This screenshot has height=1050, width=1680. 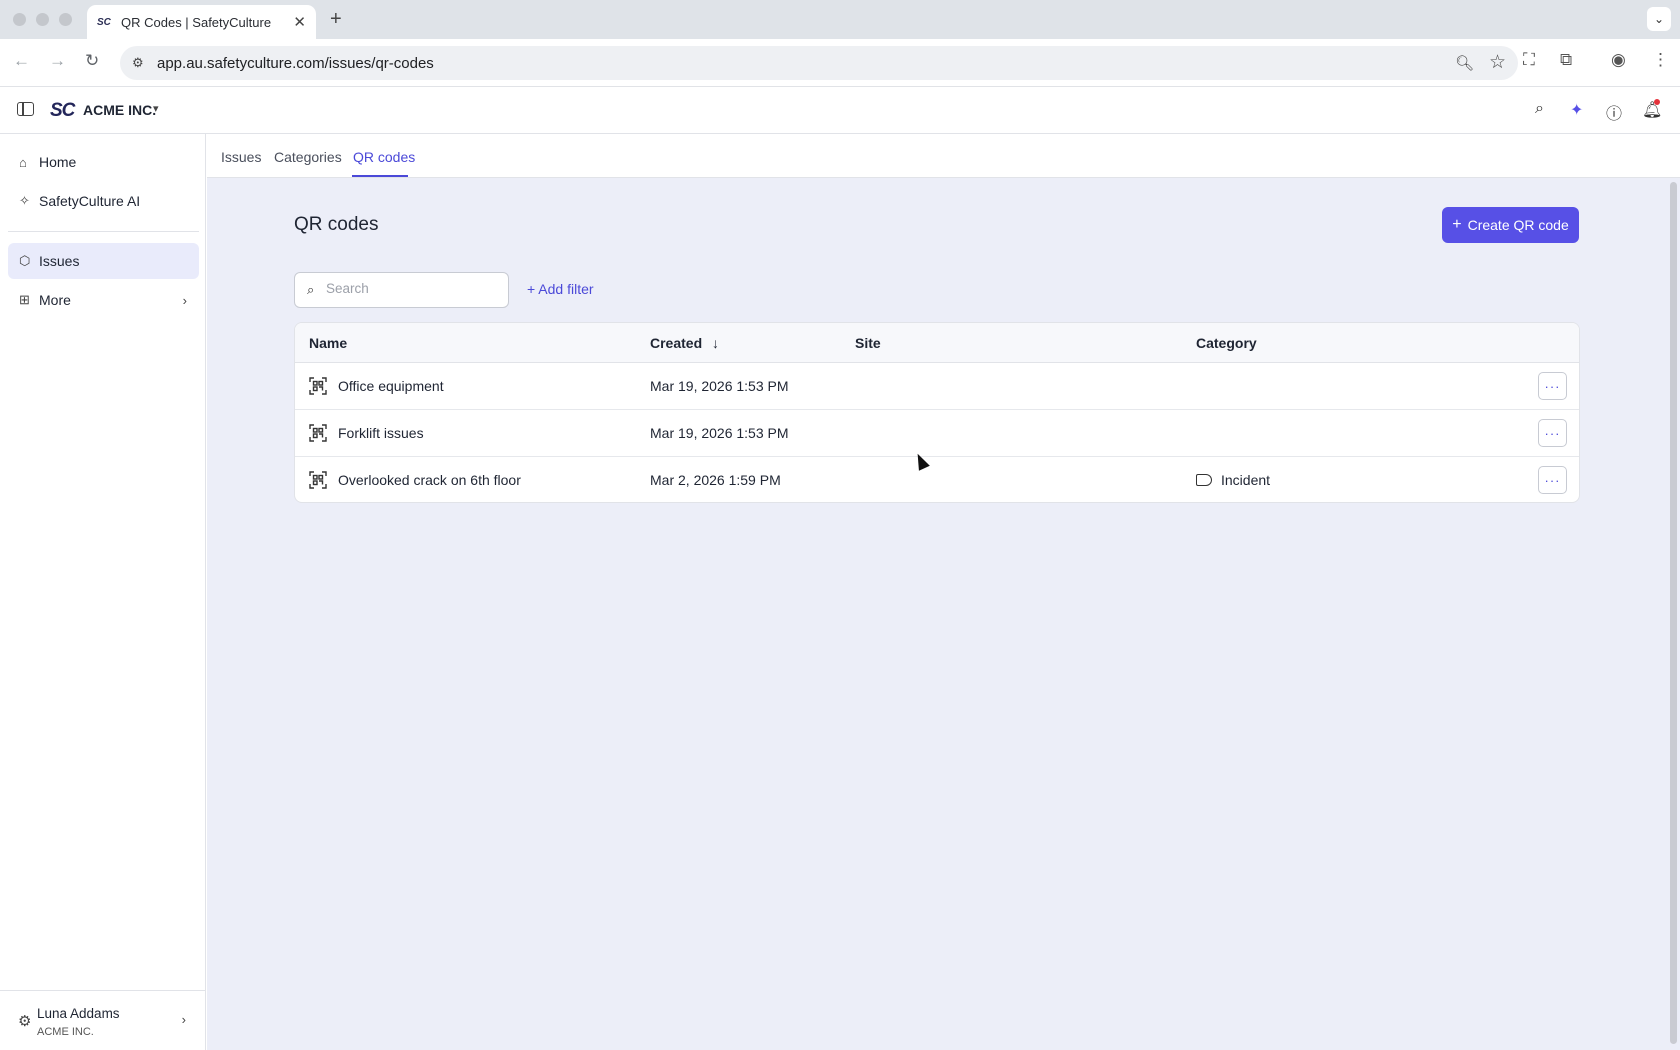 I want to click on sidebar-divider, so click(x=103, y=231).